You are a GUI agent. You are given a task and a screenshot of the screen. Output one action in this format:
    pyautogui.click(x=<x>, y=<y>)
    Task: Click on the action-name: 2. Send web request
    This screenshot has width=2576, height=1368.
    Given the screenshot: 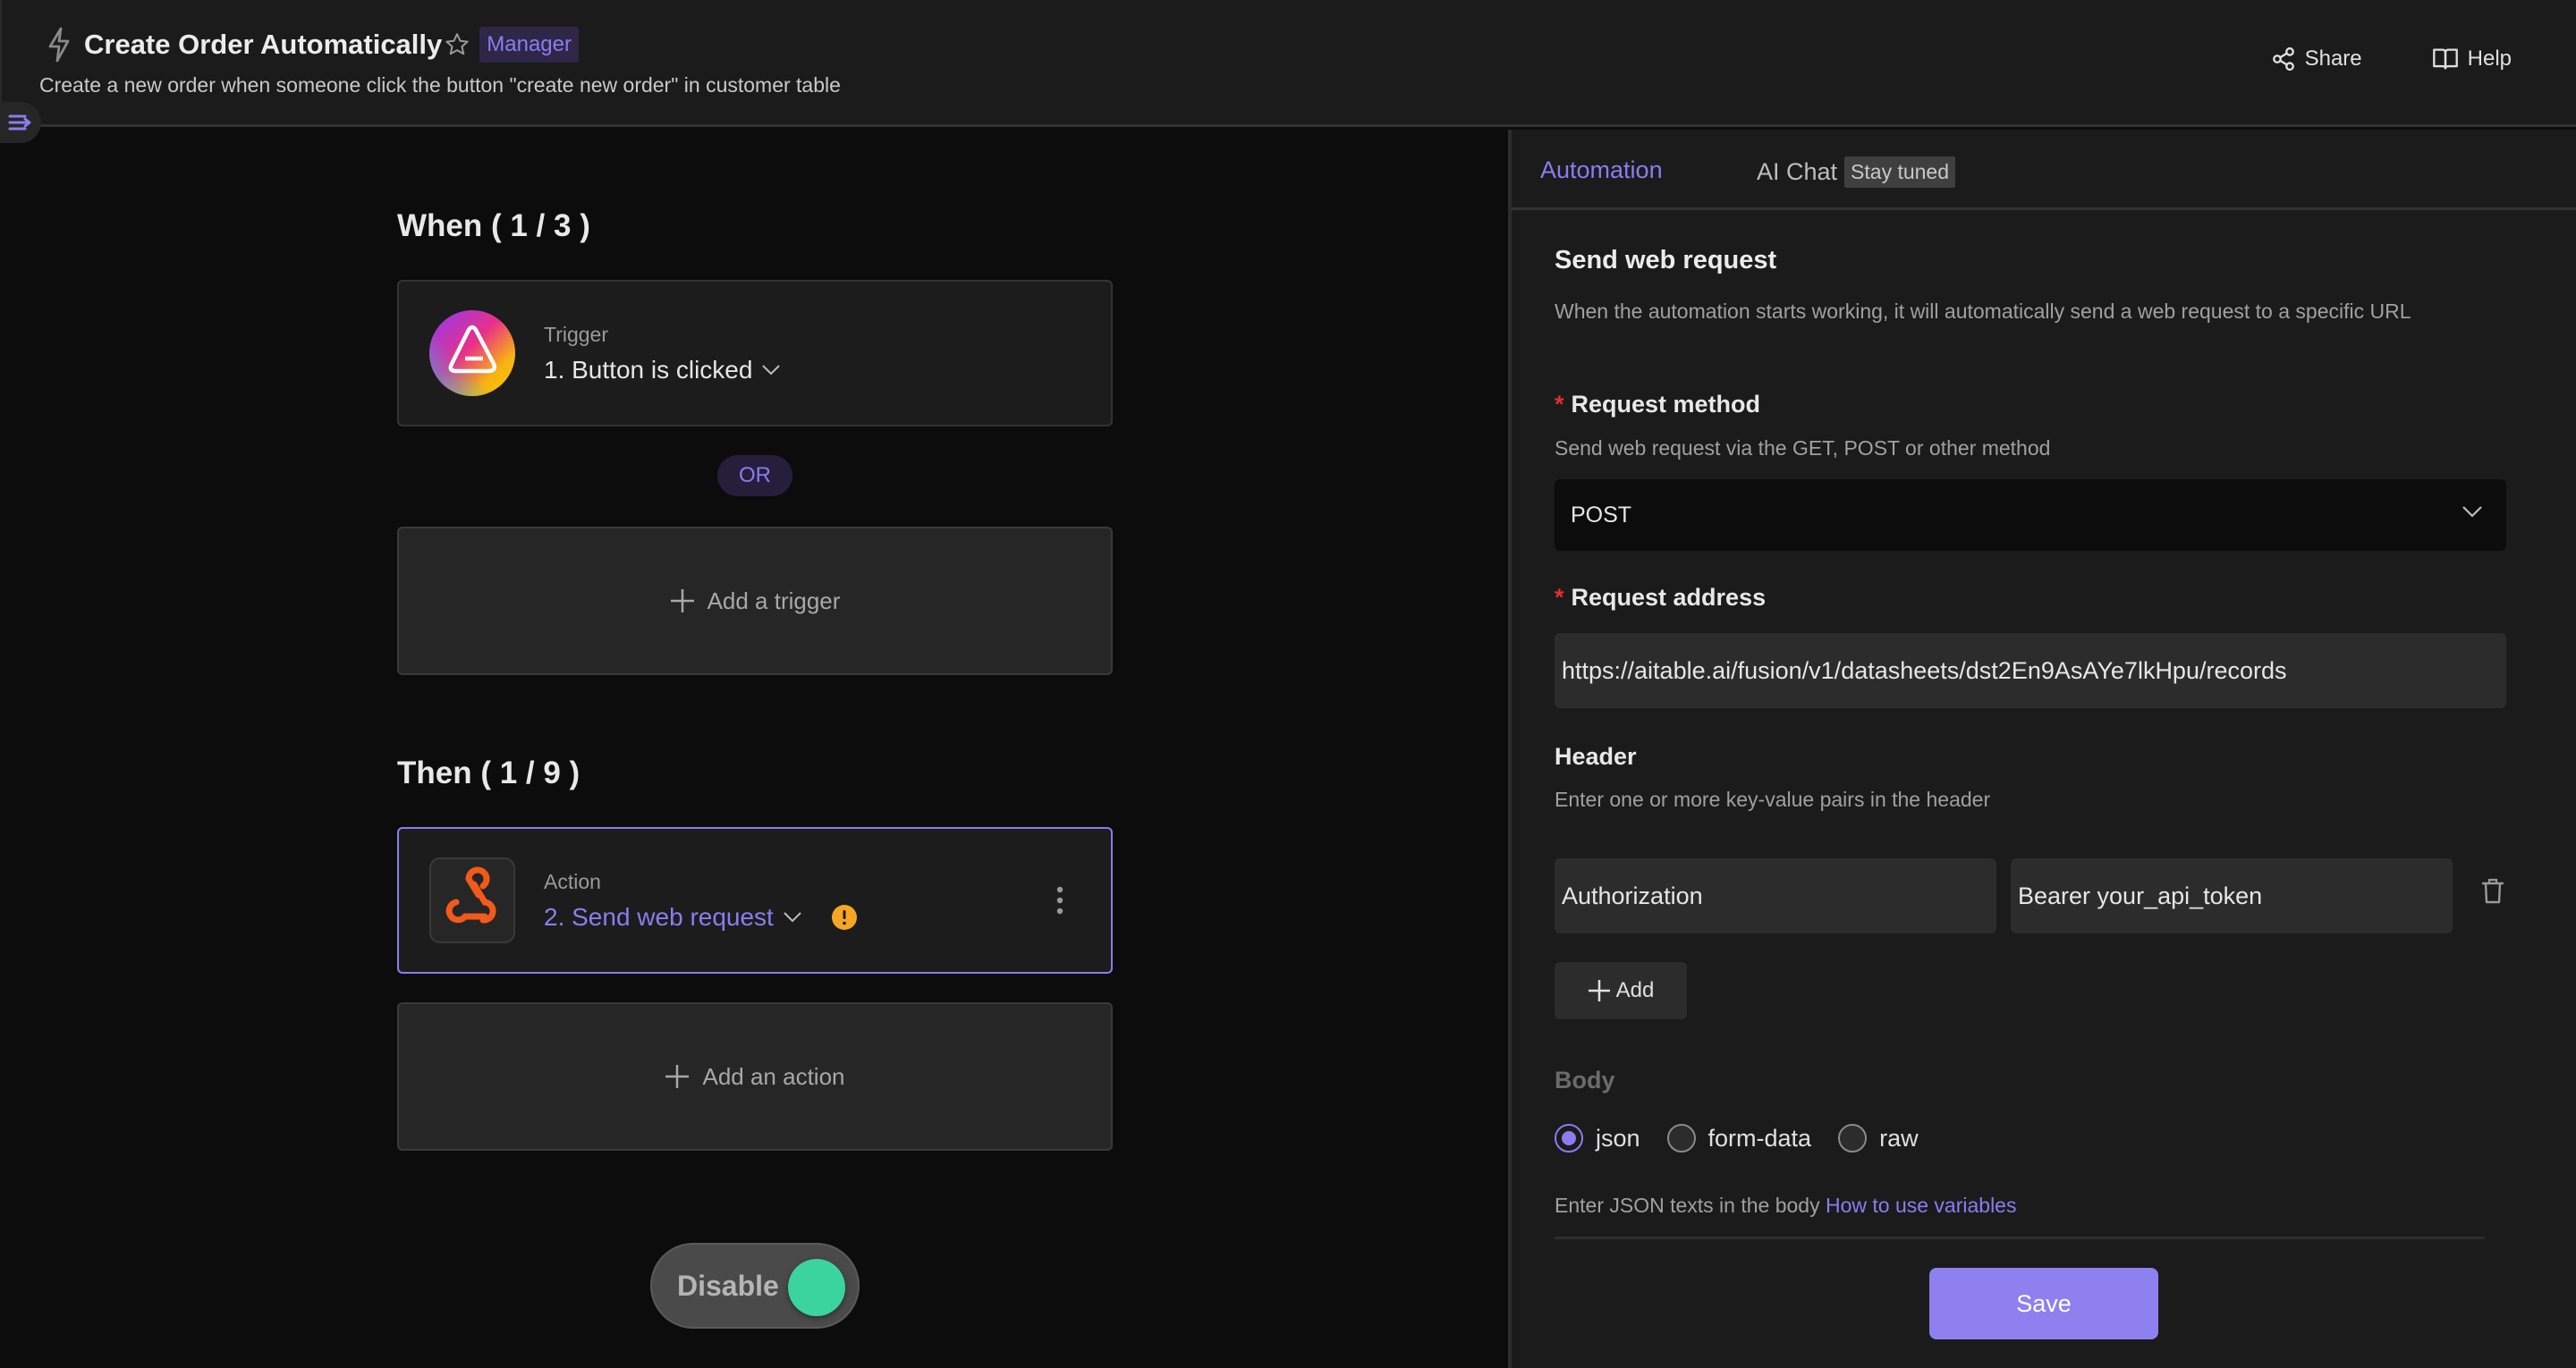 What is the action you would take?
    pyautogui.click(x=701, y=918)
    